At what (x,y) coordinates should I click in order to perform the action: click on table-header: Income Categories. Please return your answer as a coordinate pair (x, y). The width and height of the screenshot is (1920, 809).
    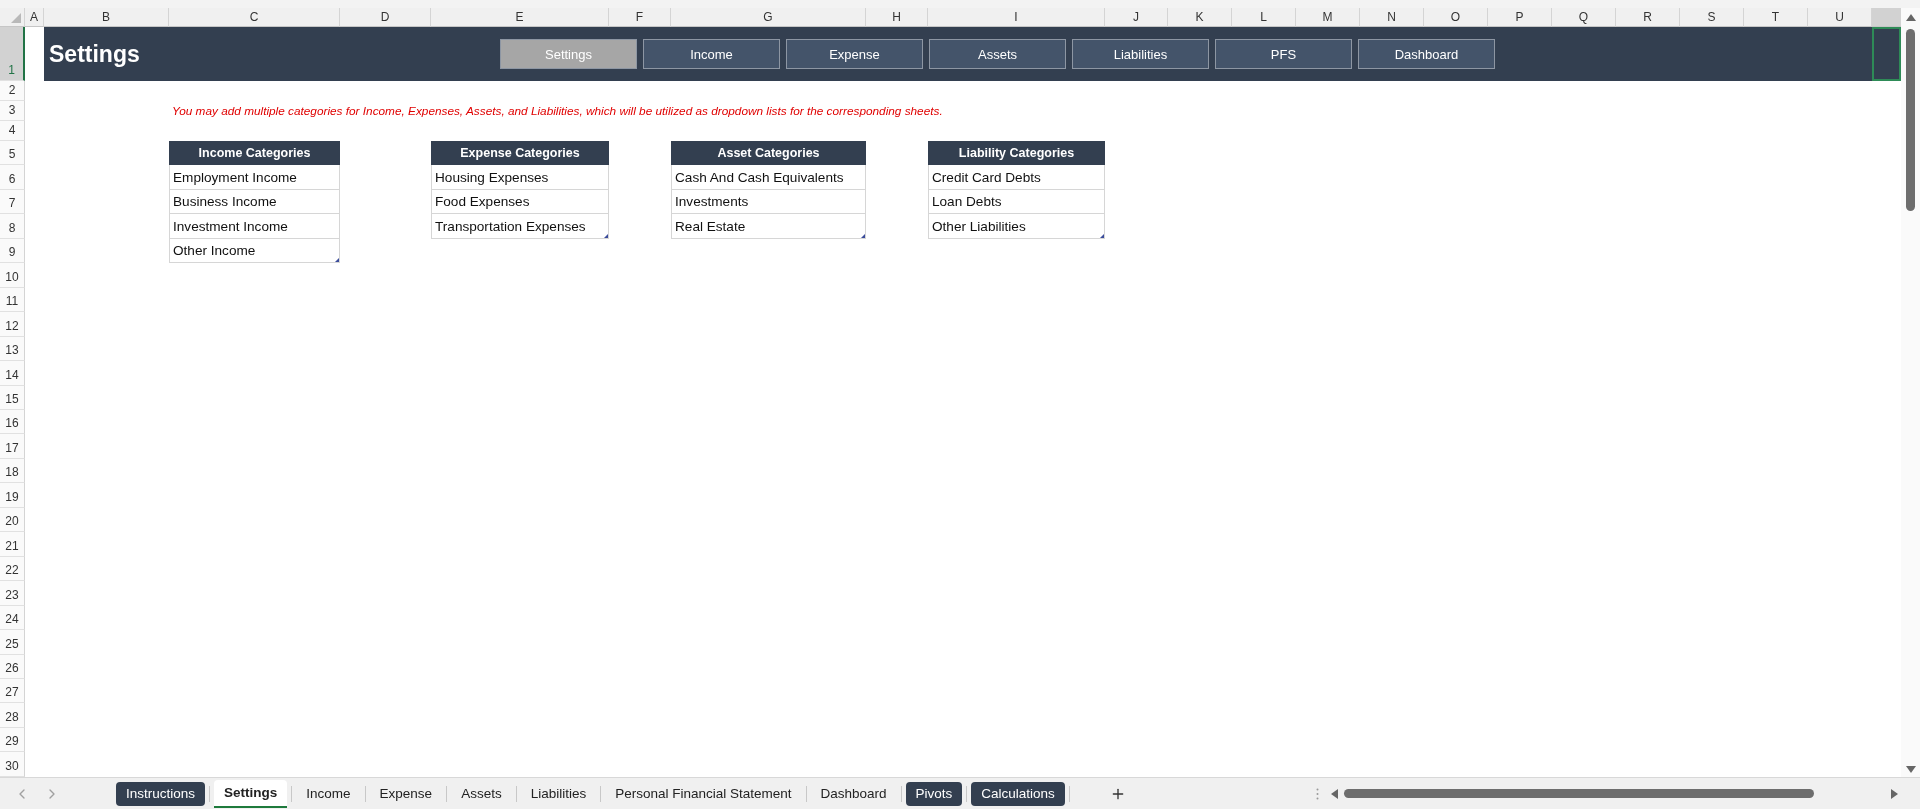
    Looking at the image, I should click on (254, 153).